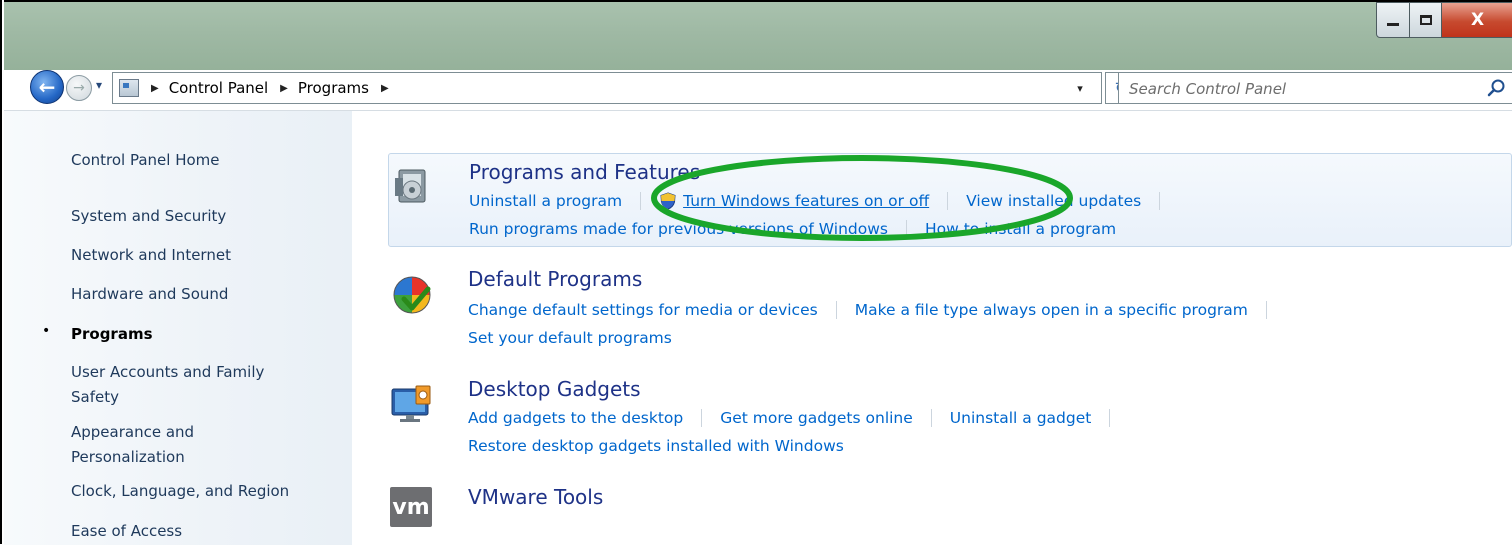  I want to click on search-box, so click(1315, 88).